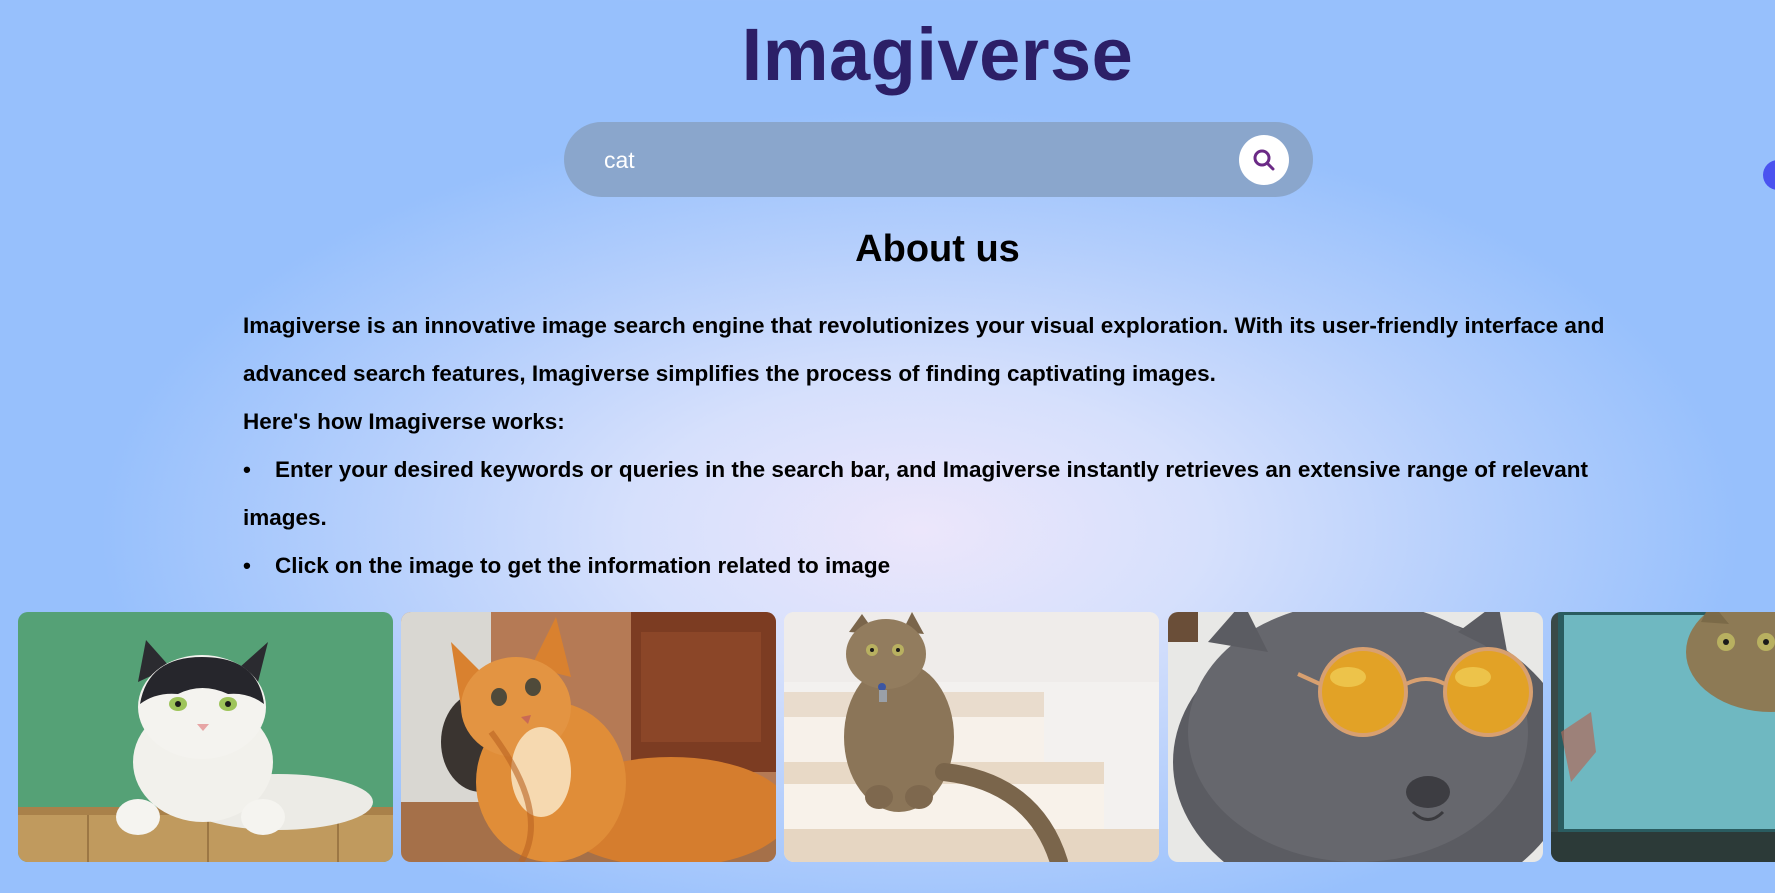  Describe the element at coordinates (971, 737) in the screenshot. I see `result-image-tabby-on-stairs` at that location.